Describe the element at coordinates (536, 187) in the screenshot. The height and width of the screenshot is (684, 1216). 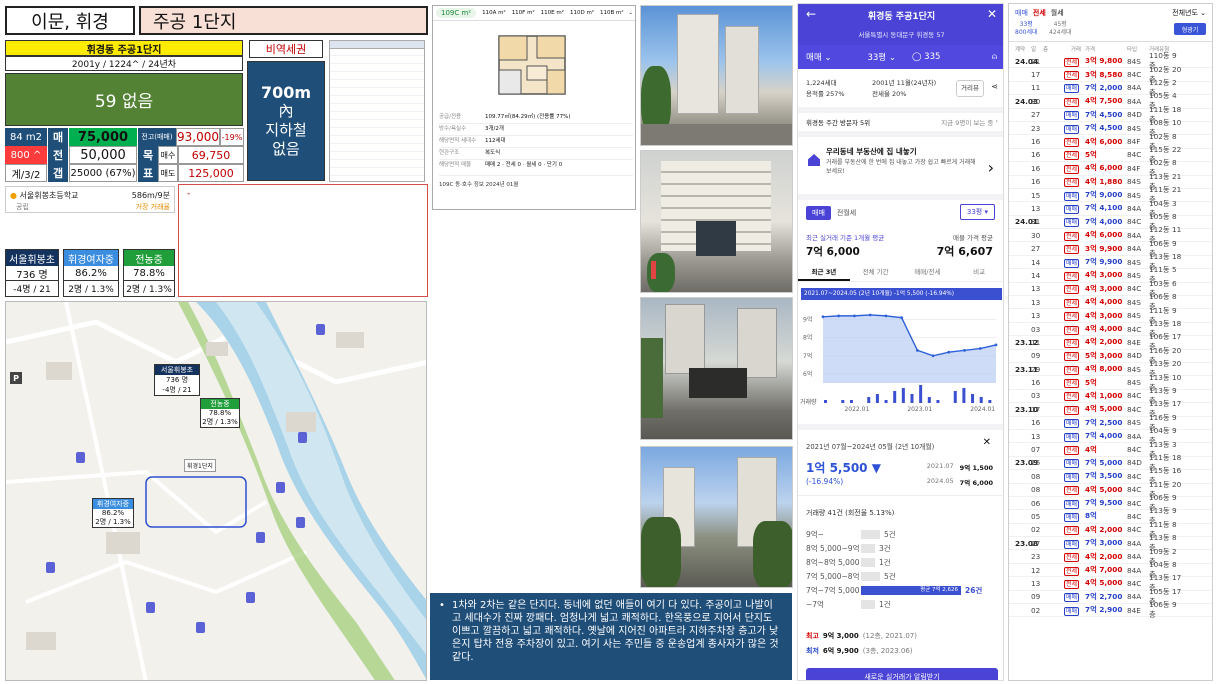
I see `fp-footer: 109C 동·호수 정보 2024년 01월` at that location.